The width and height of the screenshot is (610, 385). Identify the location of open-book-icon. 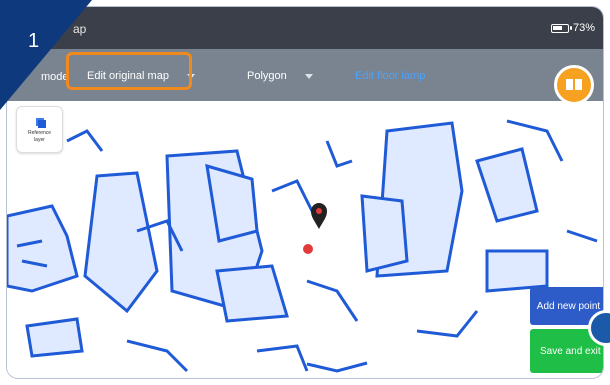
(574, 84).